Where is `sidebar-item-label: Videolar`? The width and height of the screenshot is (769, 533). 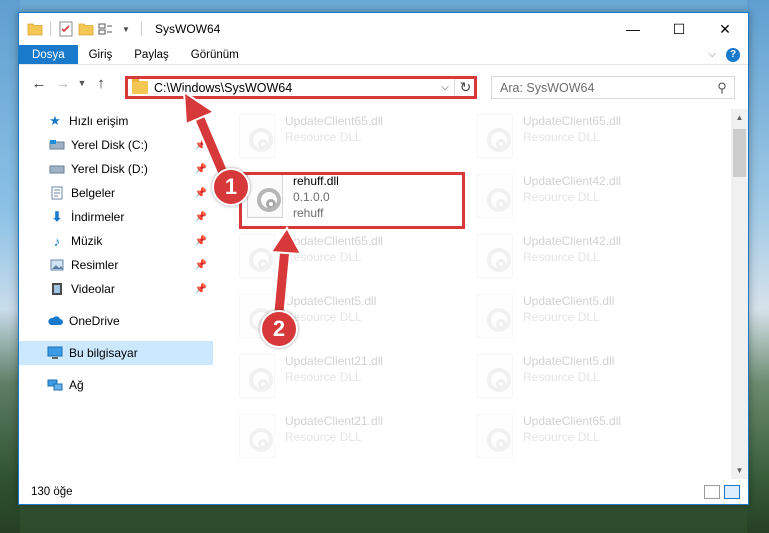 sidebar-item-label: Videolar is located at coordinates (93, 289).